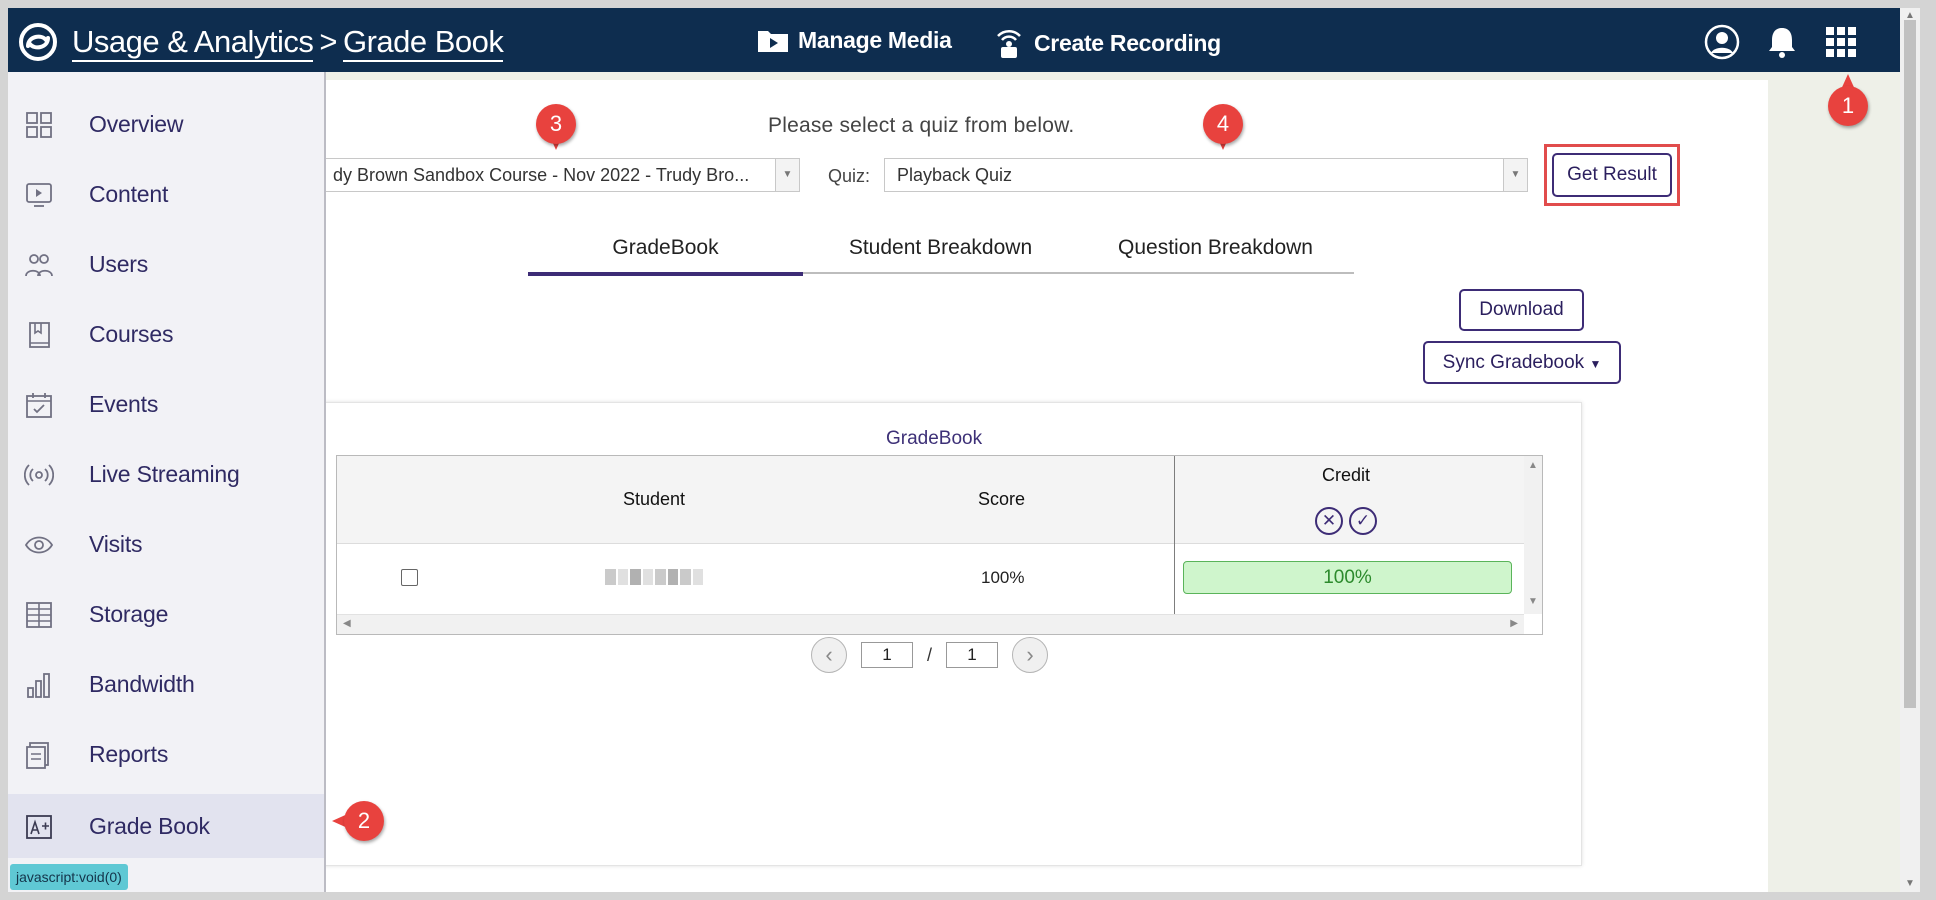 The width and height of the screenshot is (1936, 900). Describe the element at coordinates (409, 577) in the screenshot. I see `row-checkbox` at that location.